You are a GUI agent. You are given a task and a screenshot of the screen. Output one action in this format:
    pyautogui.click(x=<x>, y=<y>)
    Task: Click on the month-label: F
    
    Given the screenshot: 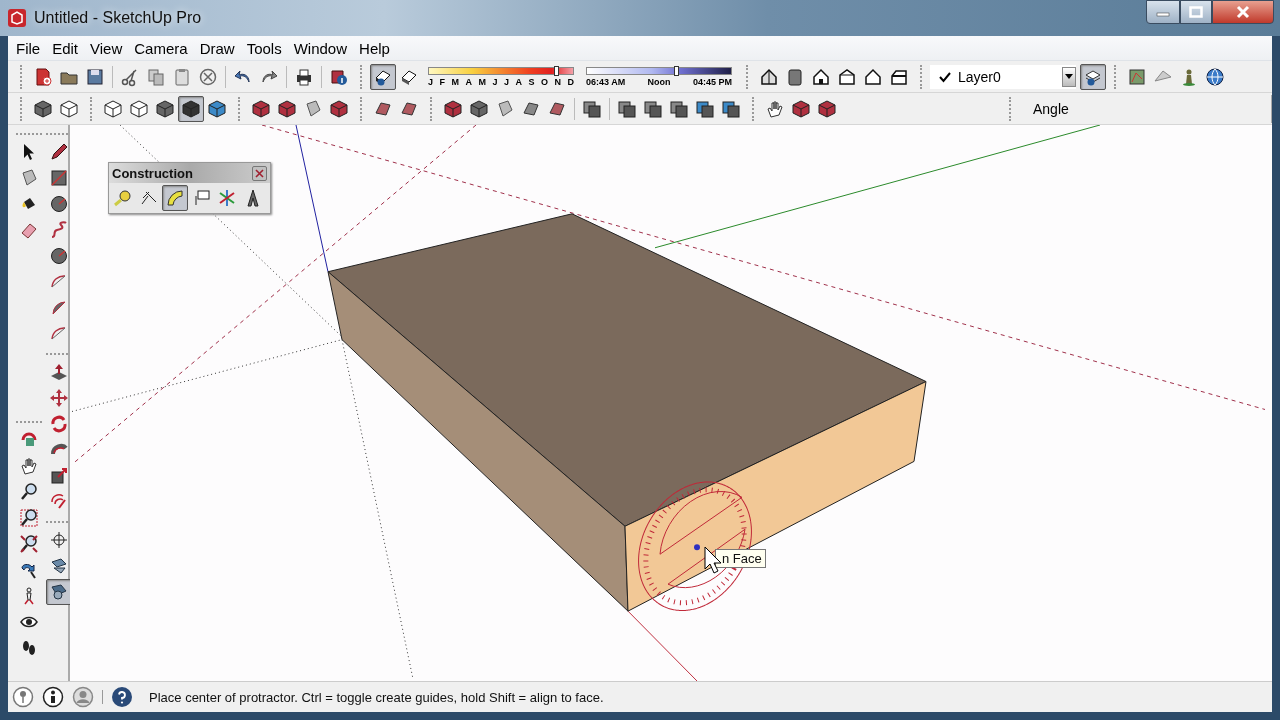 What is the action you would take?
    pyautogui.click(x=442, y=81)
    